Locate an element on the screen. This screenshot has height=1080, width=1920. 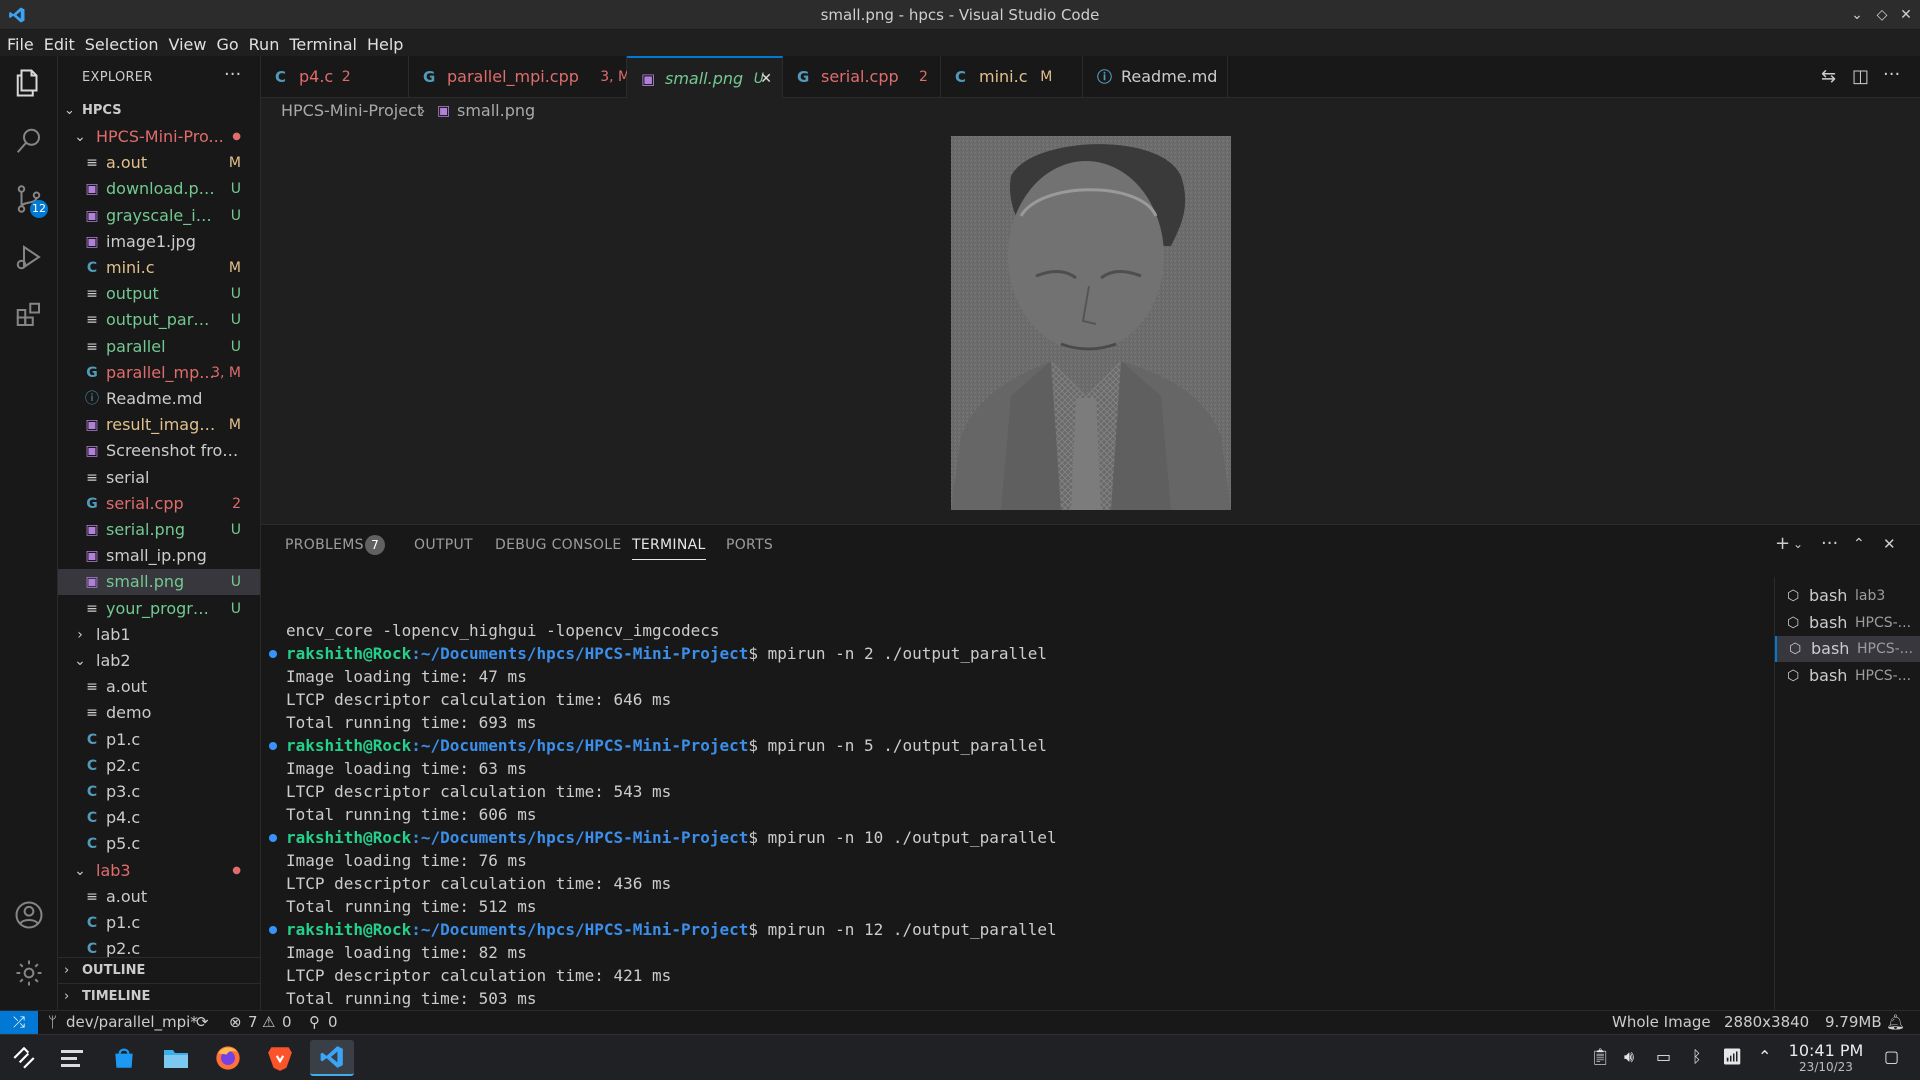
tree-item-label: download.png is located at coordinates (161, 189).